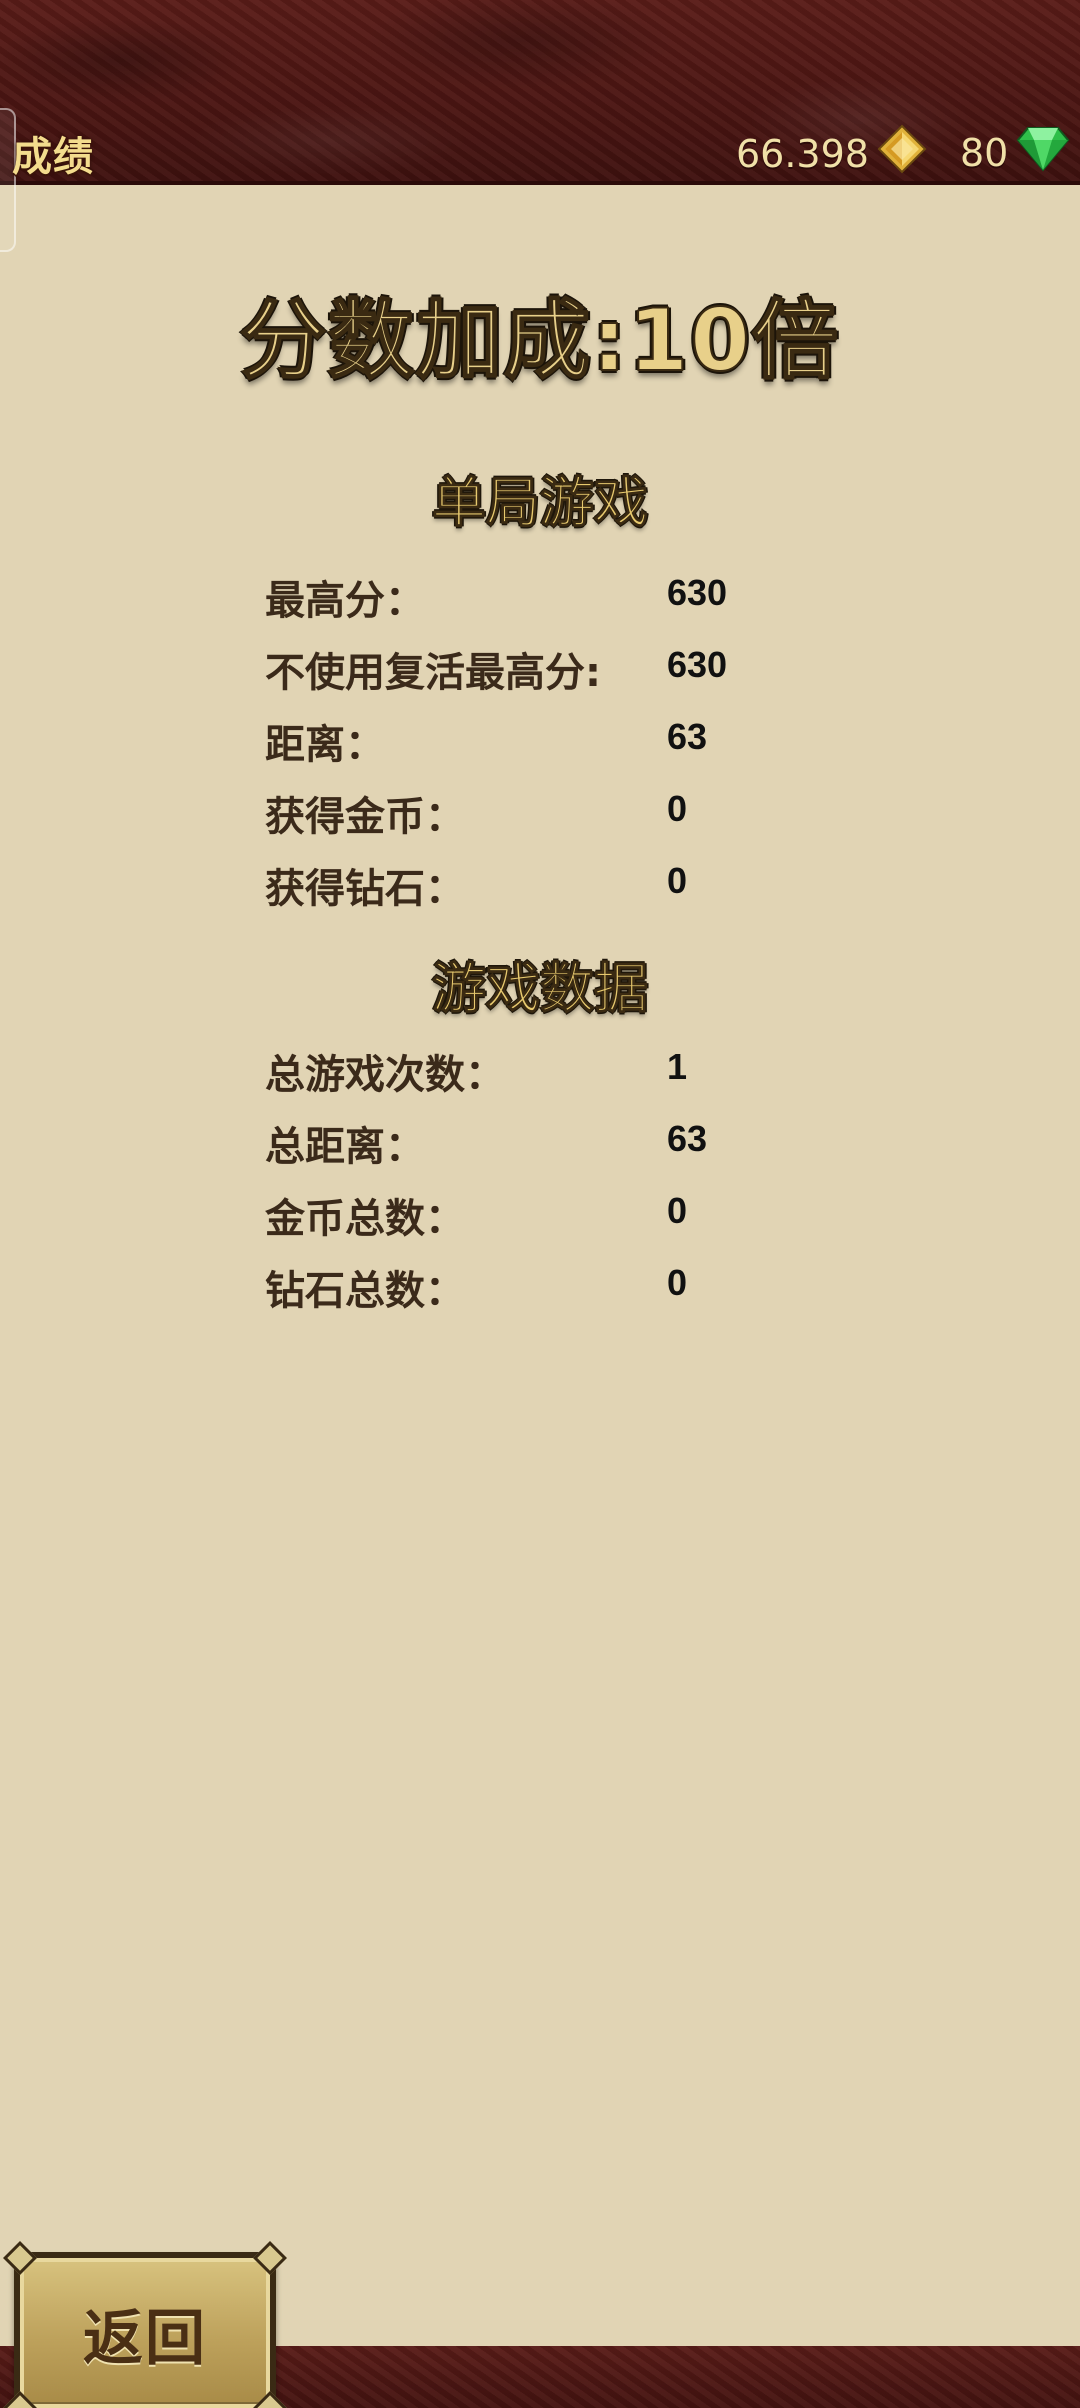 Image resolution: width=1080 pixels, height=2408 pixels. I want to click on stat-label: 获得钻石：, so click(365, 889).